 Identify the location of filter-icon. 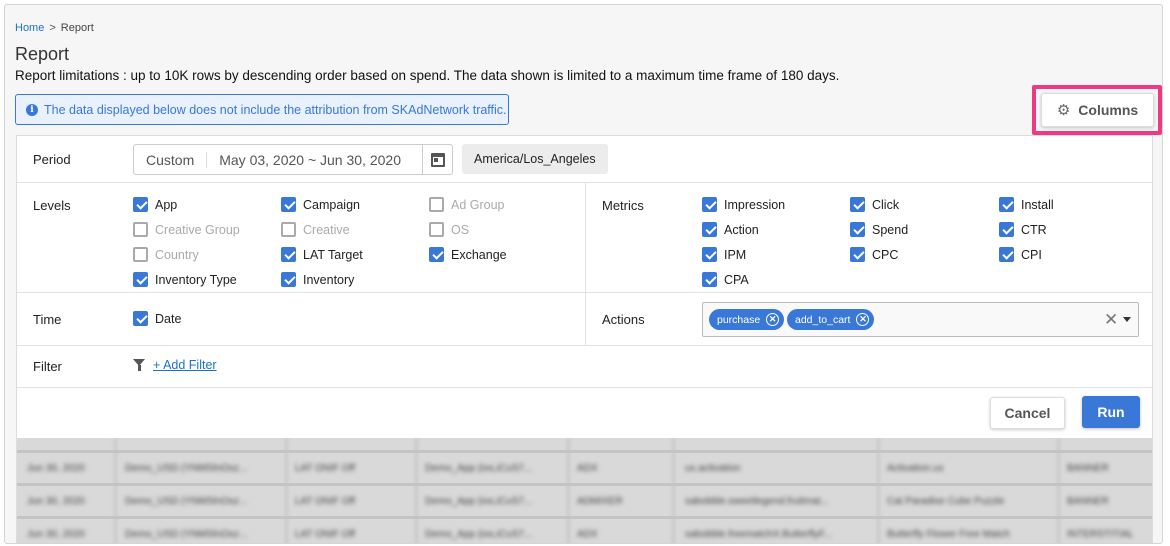
(139, 365).